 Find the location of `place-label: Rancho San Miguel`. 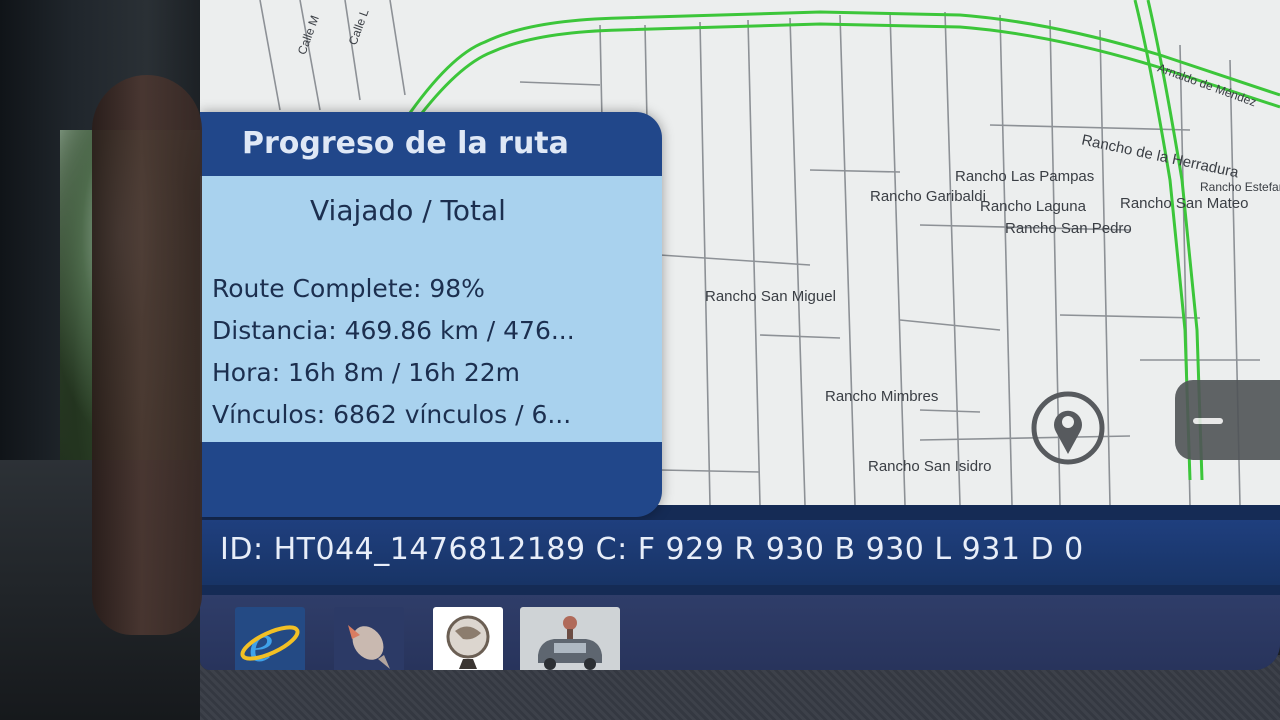

place-label: Rancho San Miguel is located at coordinates (770, 296).